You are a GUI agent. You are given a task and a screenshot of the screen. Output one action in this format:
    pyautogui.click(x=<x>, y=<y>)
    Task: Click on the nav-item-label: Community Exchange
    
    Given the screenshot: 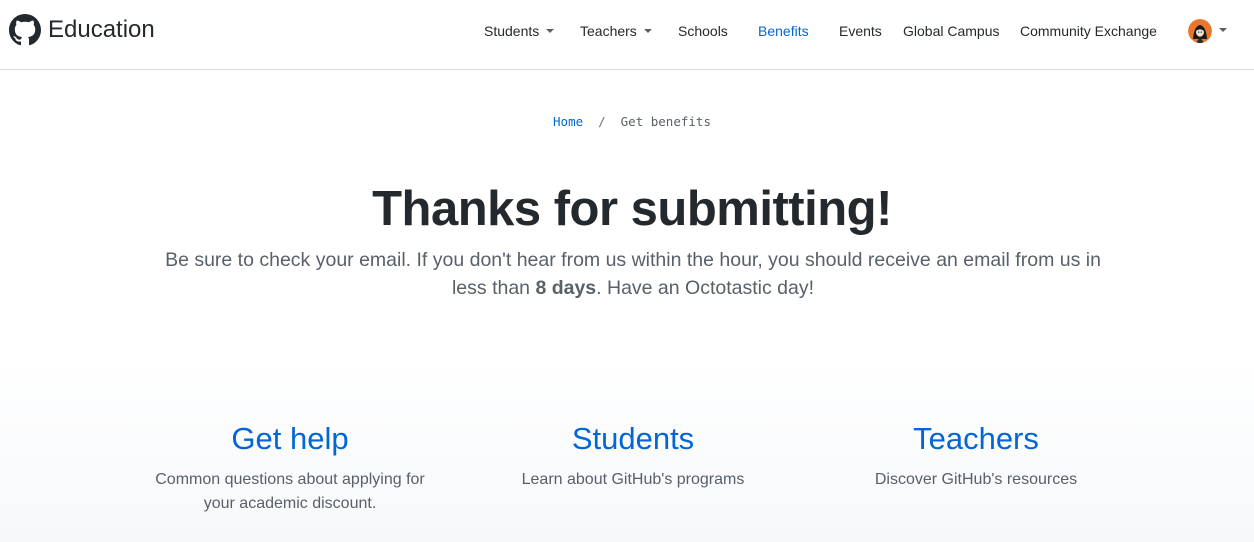 What is the action you would take?
    pyautogui.click(x=1088, y=31)
    